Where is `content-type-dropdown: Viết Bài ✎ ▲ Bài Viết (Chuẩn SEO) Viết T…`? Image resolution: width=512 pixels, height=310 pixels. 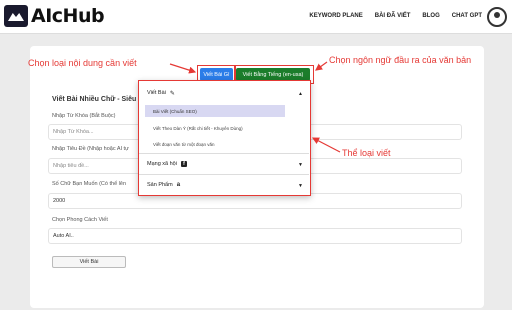
content-type-dropdown: Viết Bài ✎ ▲ Bài Viết (Chuẩn SEO) Viết T… is located at coordinates (224, 138).